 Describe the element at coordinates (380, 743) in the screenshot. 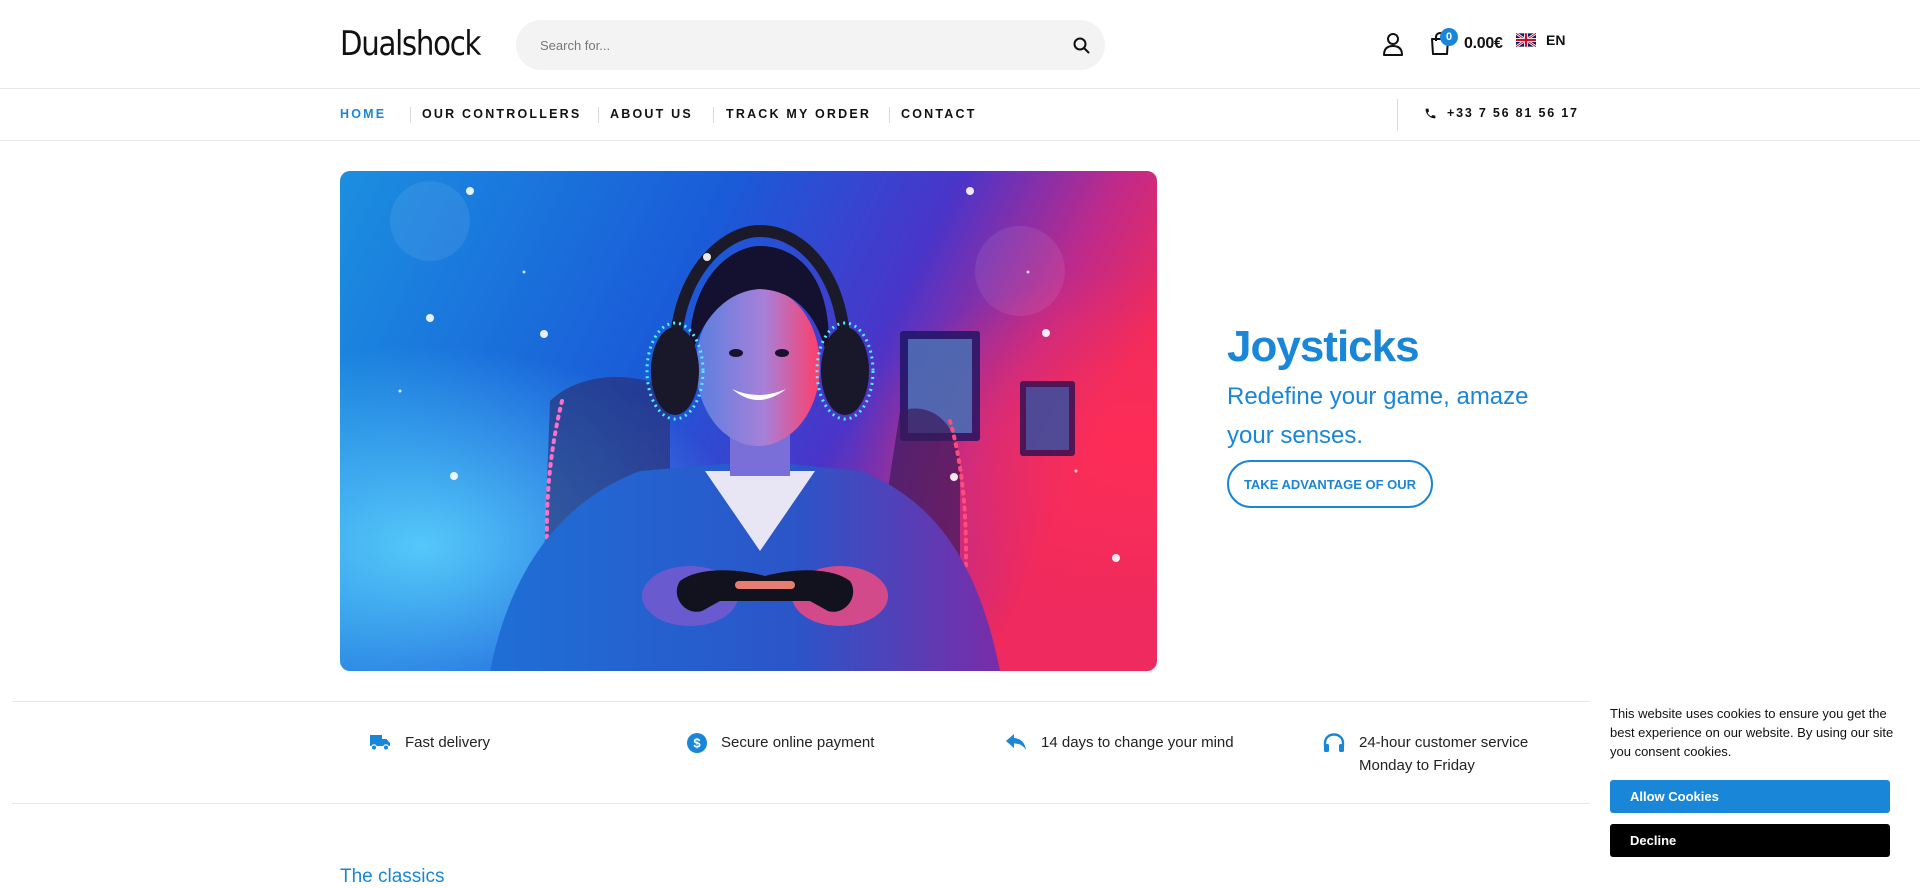

I see `truck-icon` at that location.